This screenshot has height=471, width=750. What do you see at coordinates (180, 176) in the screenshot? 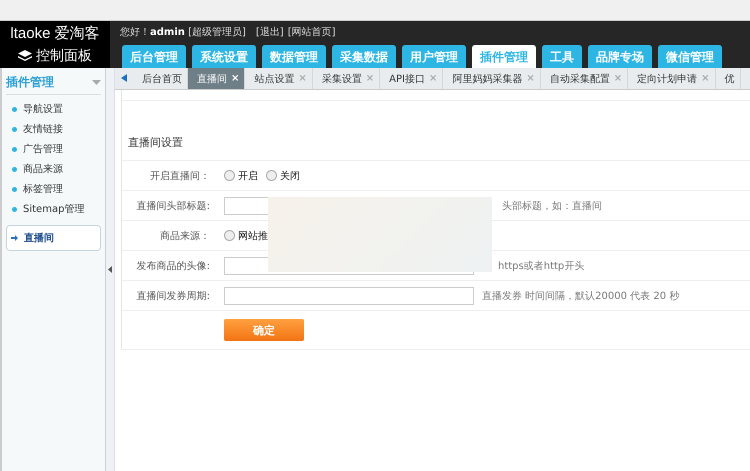
I see `field-label: 开启直播间：` at bounding box center [180, 176].